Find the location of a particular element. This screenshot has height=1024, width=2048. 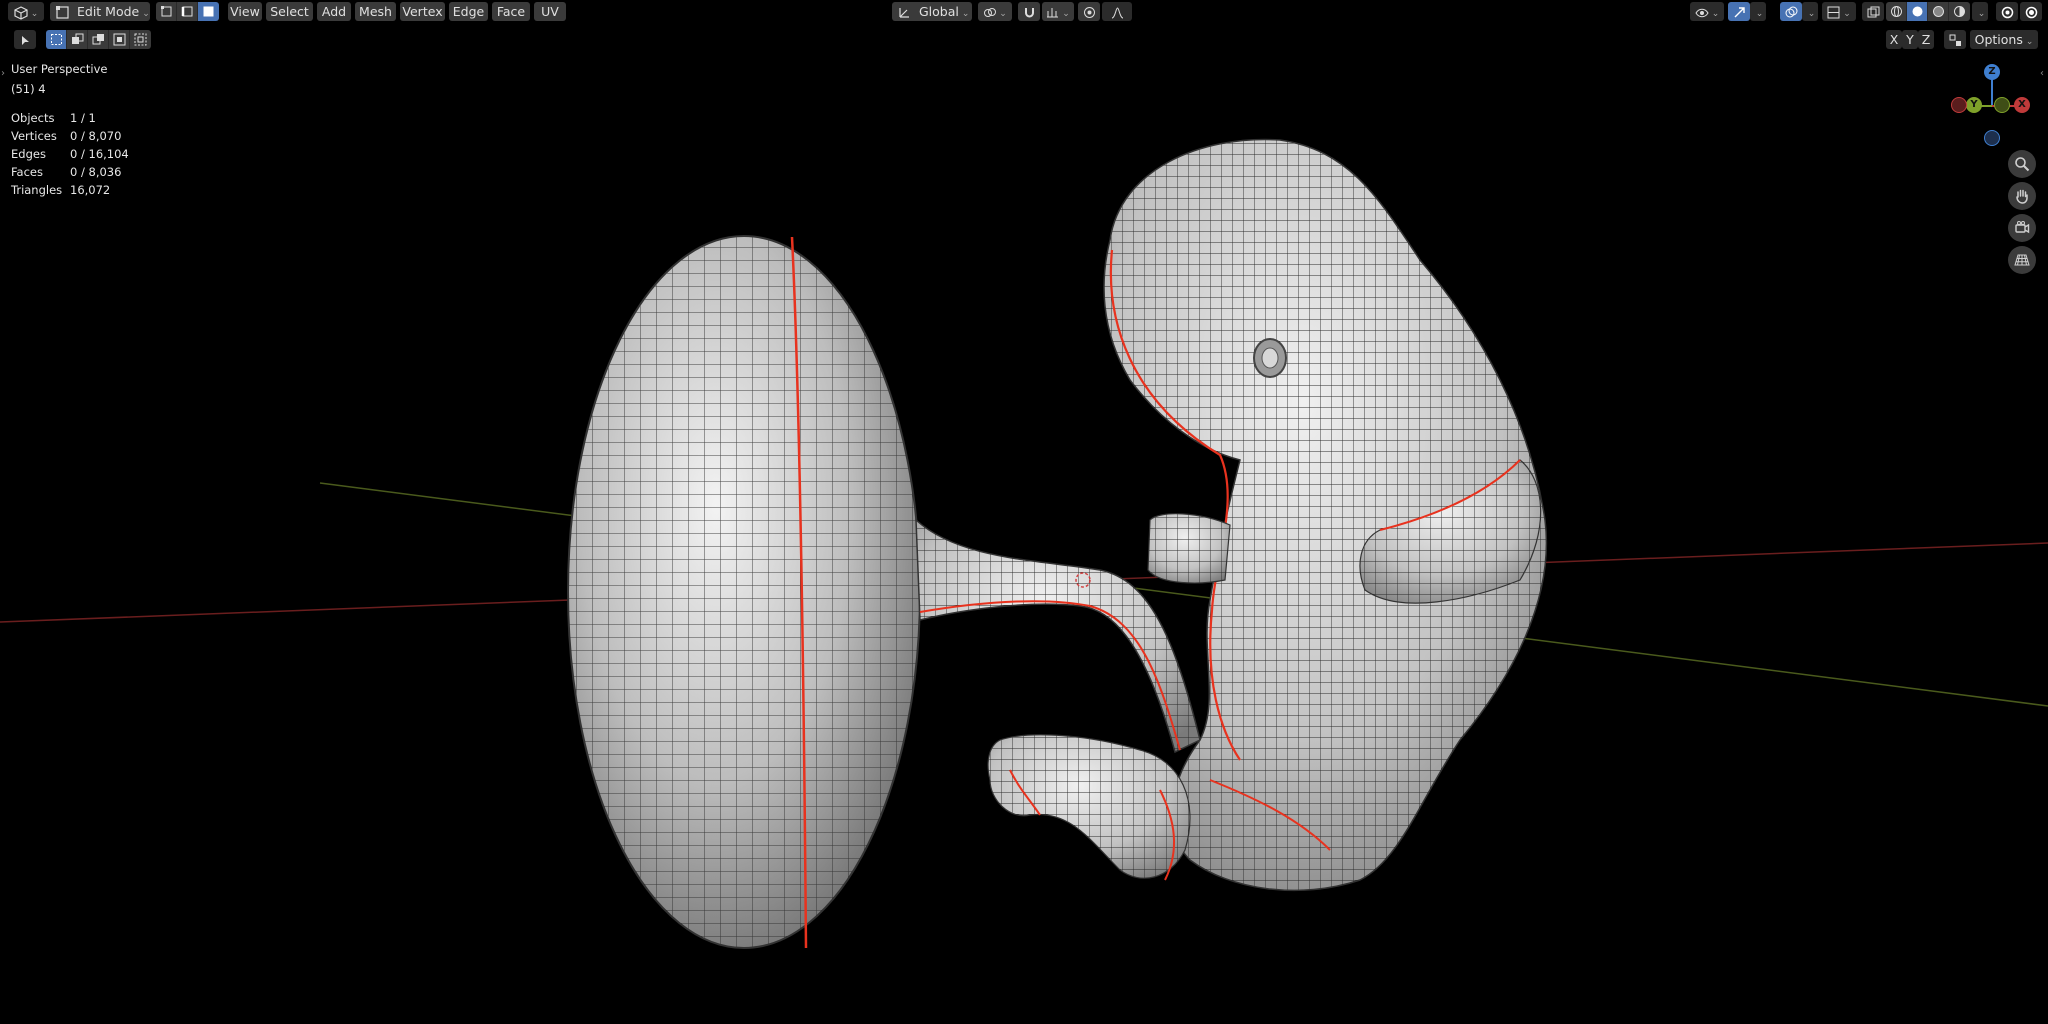

solid-sphere-icon is located at coordinates (1917, 11).